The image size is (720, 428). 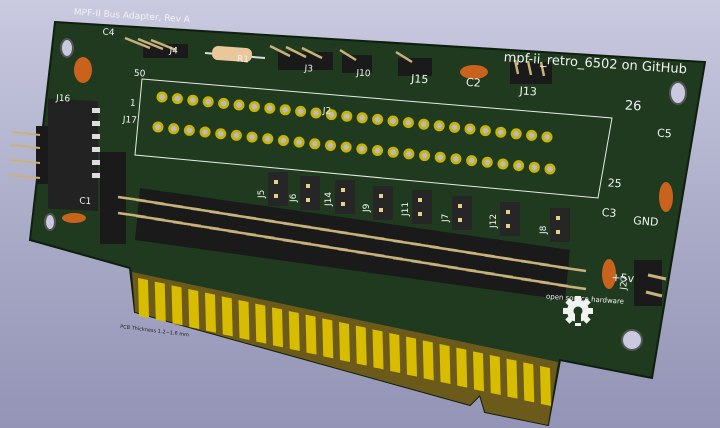 What do you see at coordinates (666, 197) in the screenshot?
I see `c5-capacitor` at bounding box center [666, 197].